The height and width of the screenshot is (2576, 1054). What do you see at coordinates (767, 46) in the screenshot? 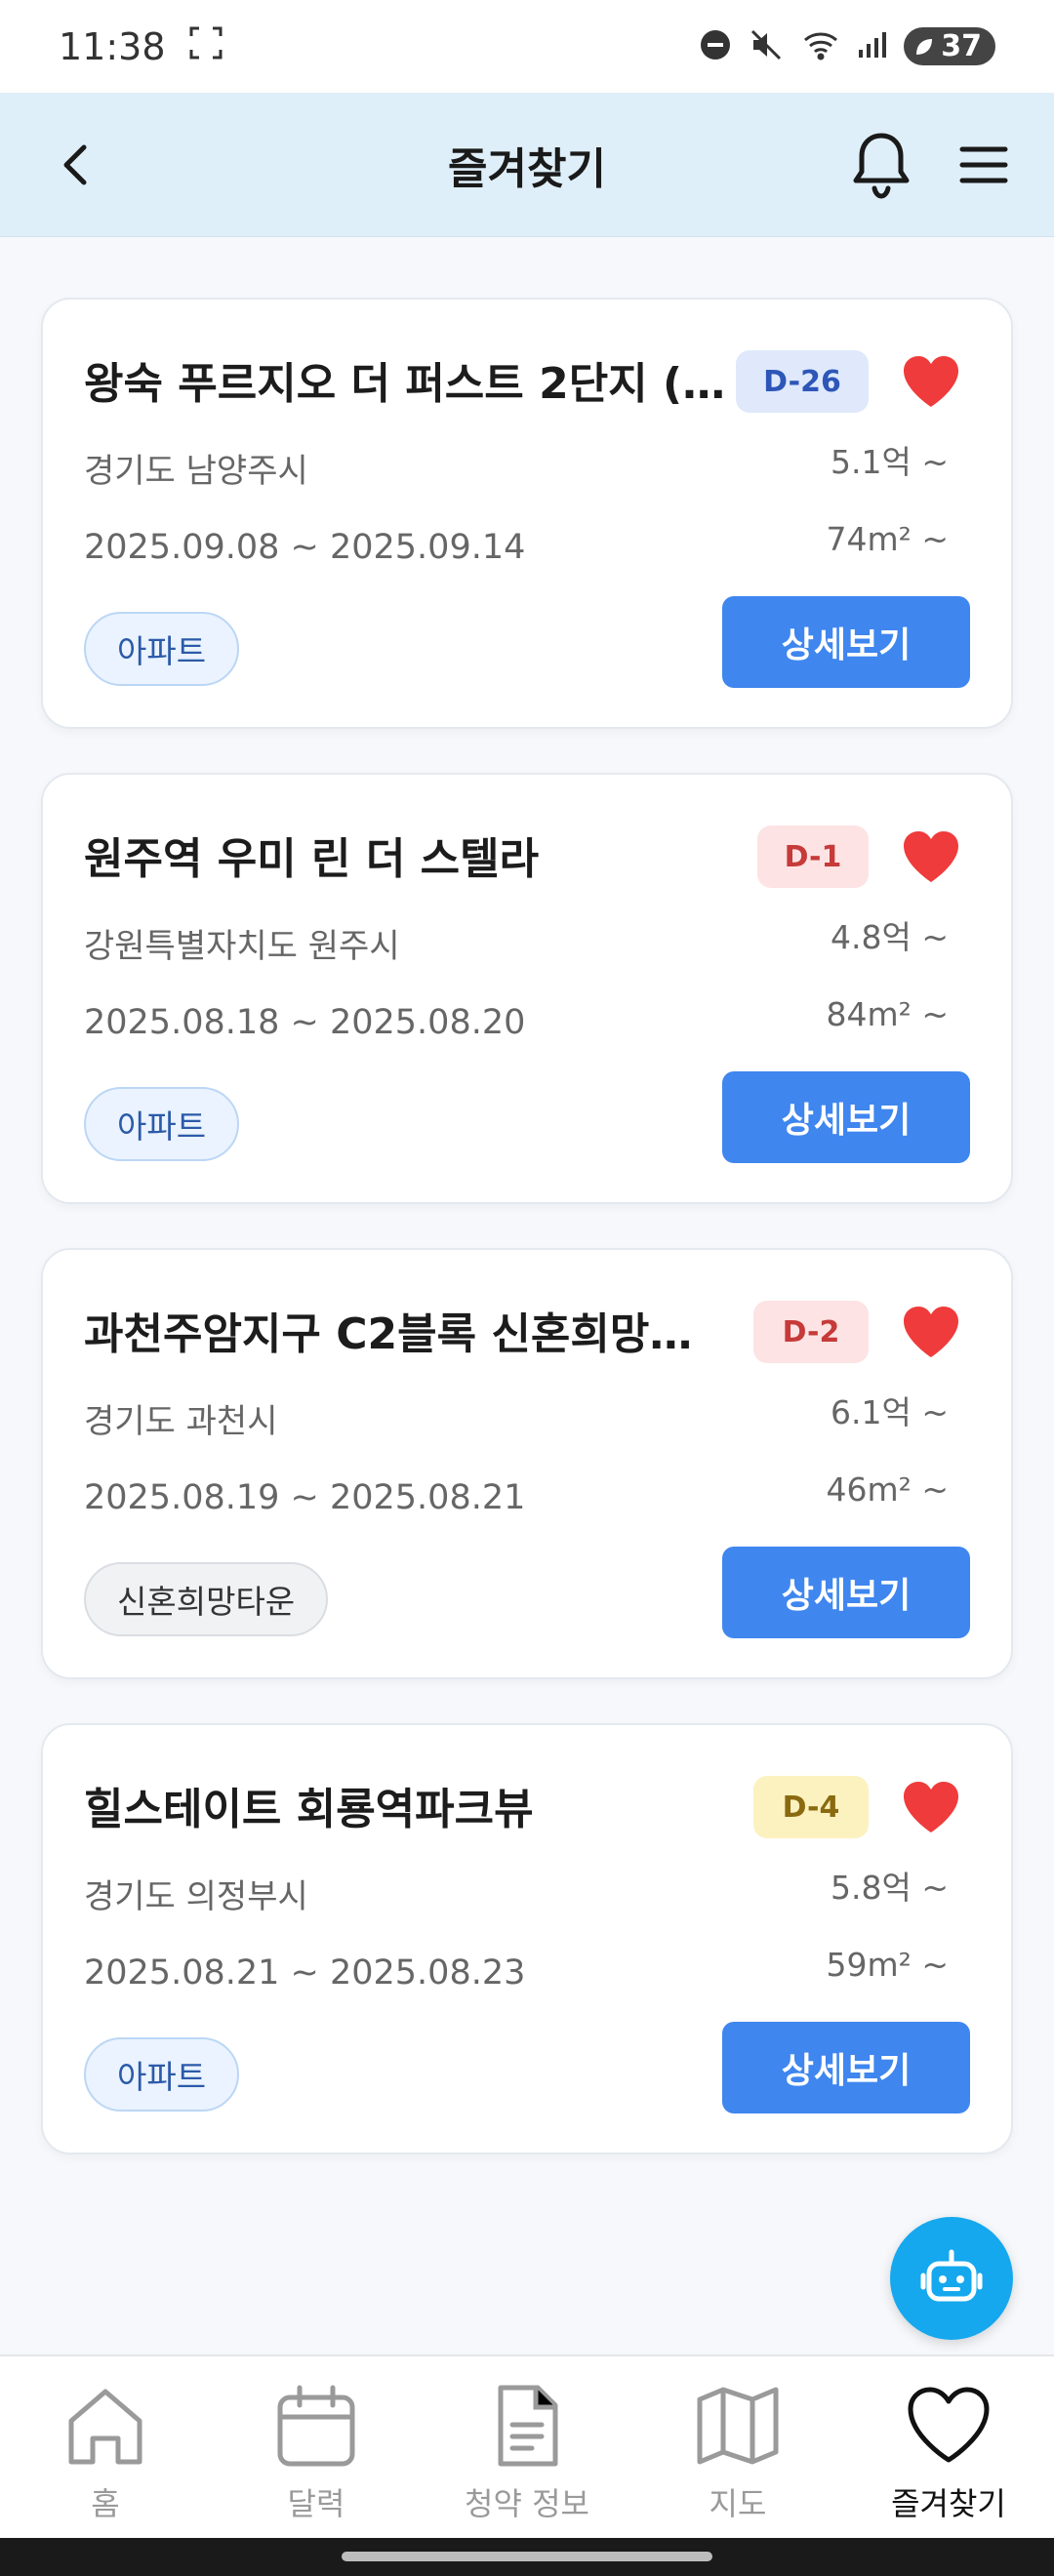
I see `mute-icon` at bounding box center [767, 46].